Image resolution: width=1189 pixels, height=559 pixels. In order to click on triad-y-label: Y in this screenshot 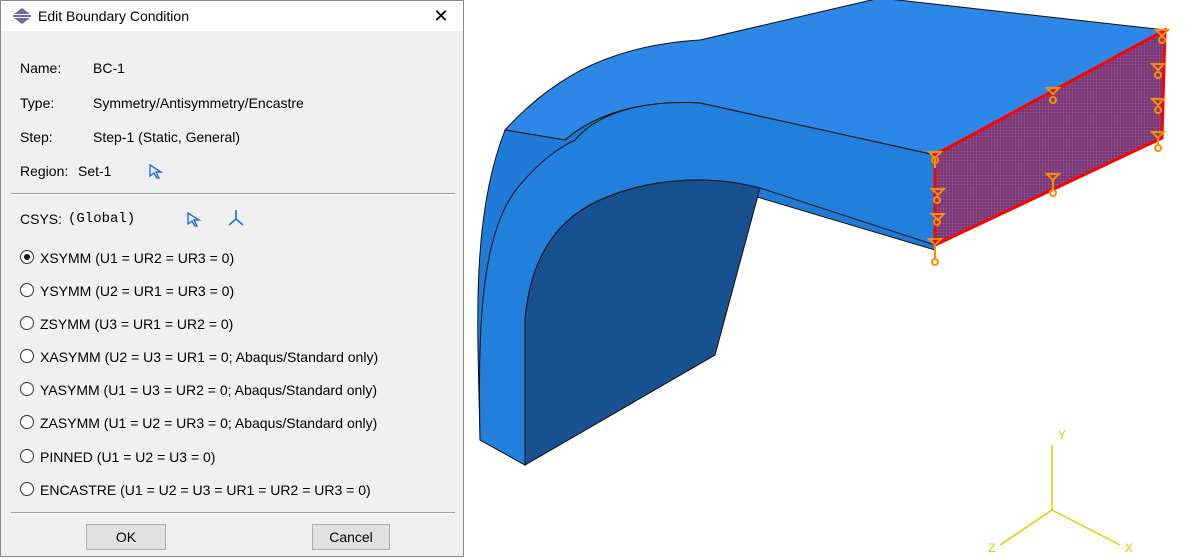, I will do `click(1062, 435)`.